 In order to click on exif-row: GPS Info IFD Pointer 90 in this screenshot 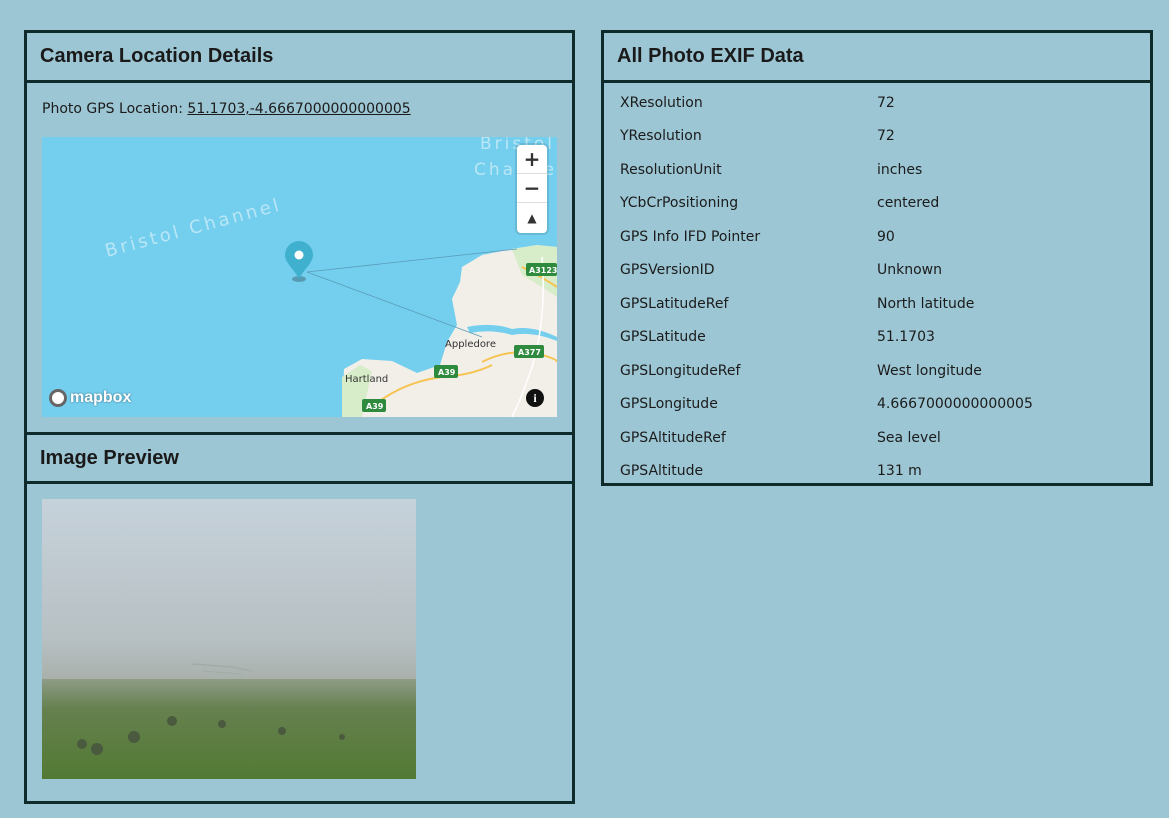, I will do `click(877, 237)`.